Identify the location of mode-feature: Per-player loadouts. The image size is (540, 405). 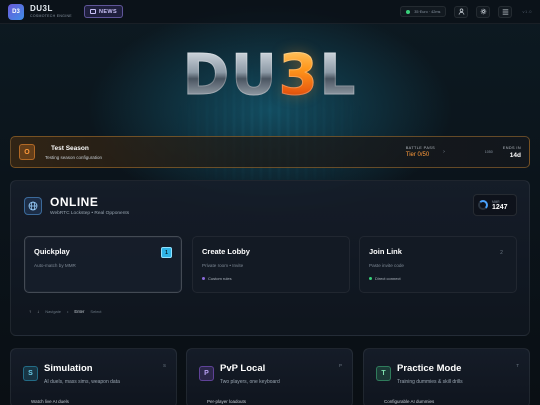
(227, 401).